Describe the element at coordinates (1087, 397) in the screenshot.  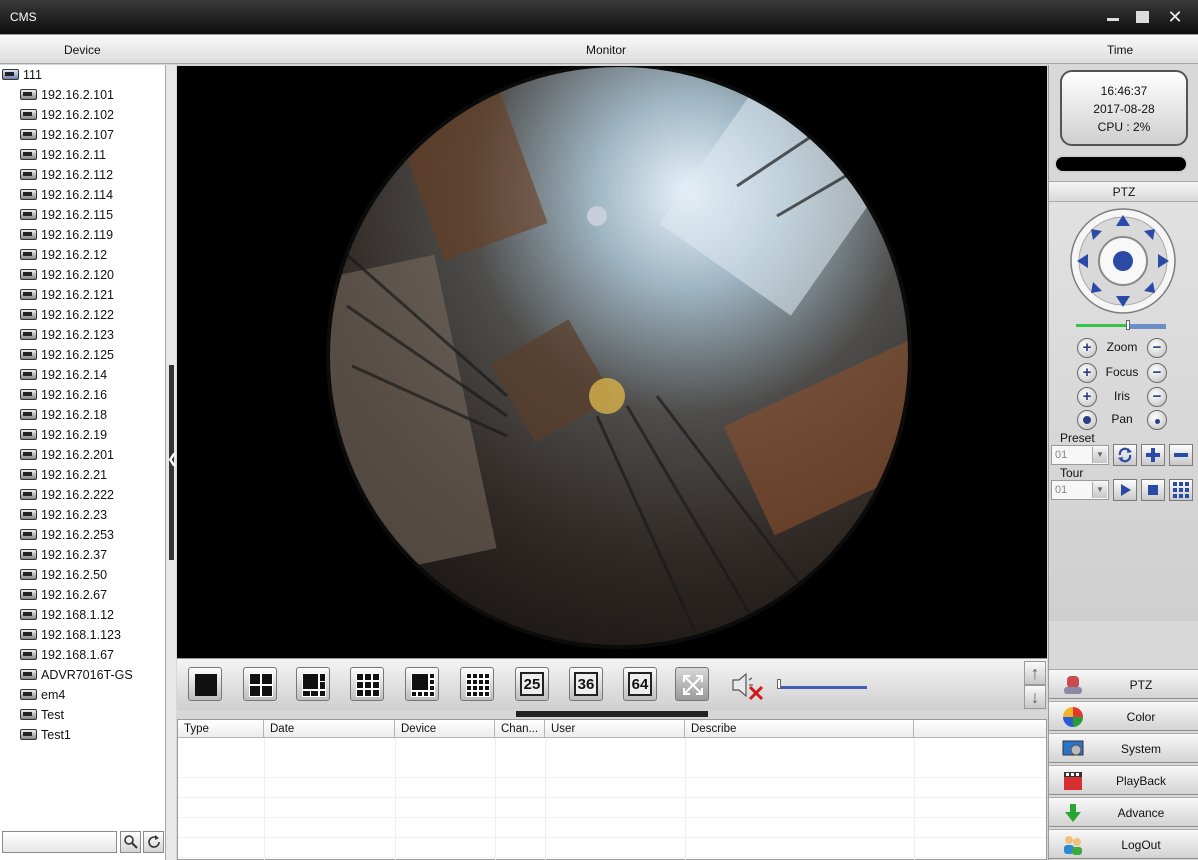
I see `iris-open-button: +` at that location.